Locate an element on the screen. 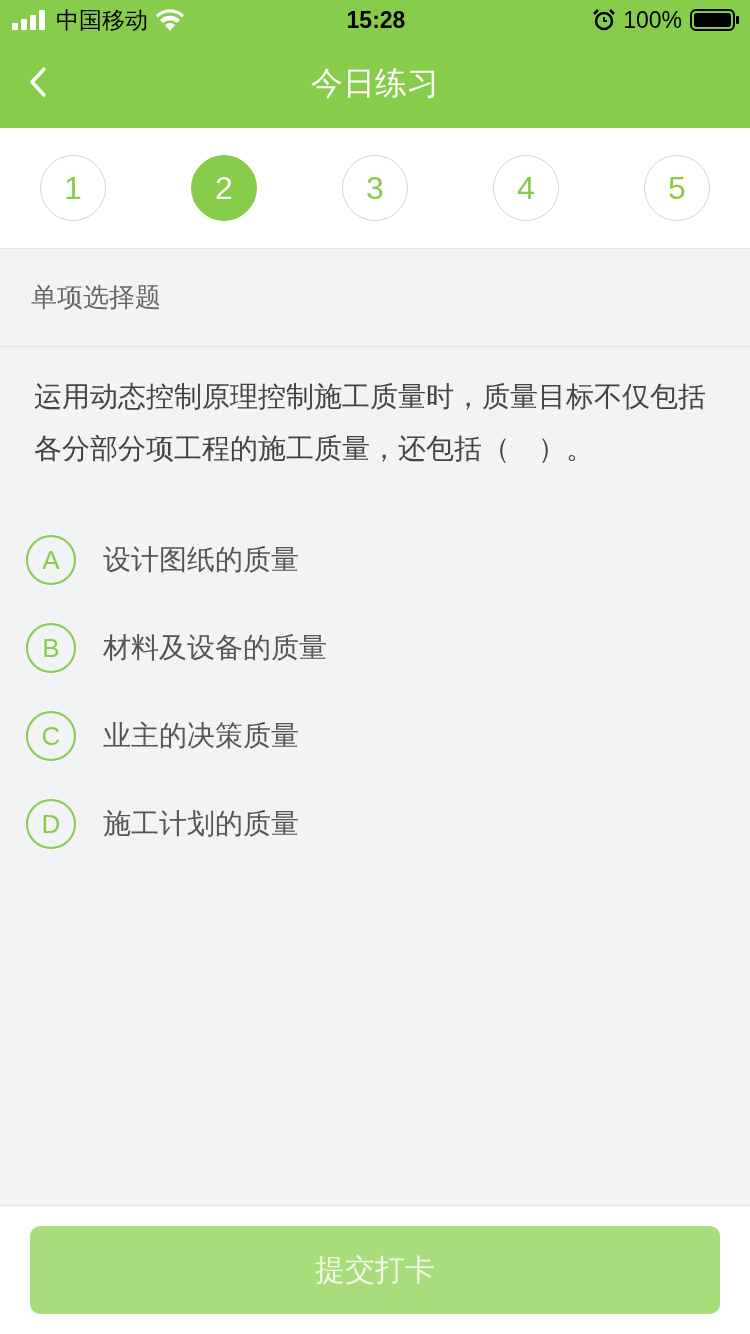 The width and height of the screenshot is (750, 1334). alarm-icon is located at coordinates (604, 20).